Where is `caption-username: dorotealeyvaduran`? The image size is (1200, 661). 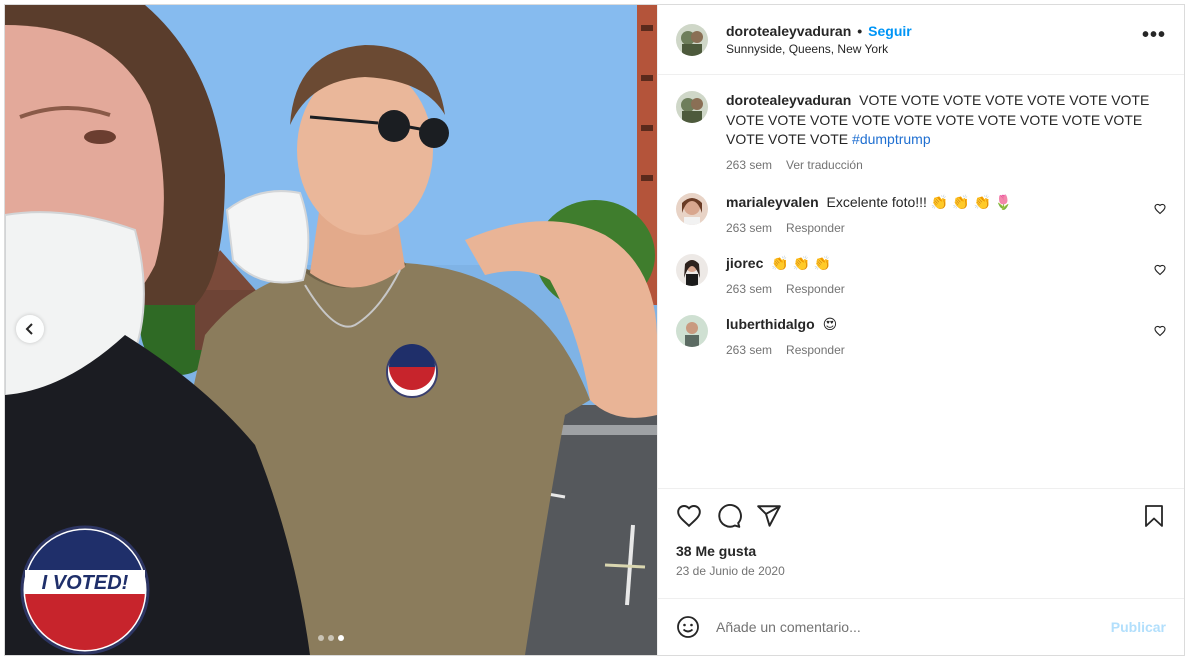 caption-username: dorotealeyvaduran is located at coordinates (788, 100).